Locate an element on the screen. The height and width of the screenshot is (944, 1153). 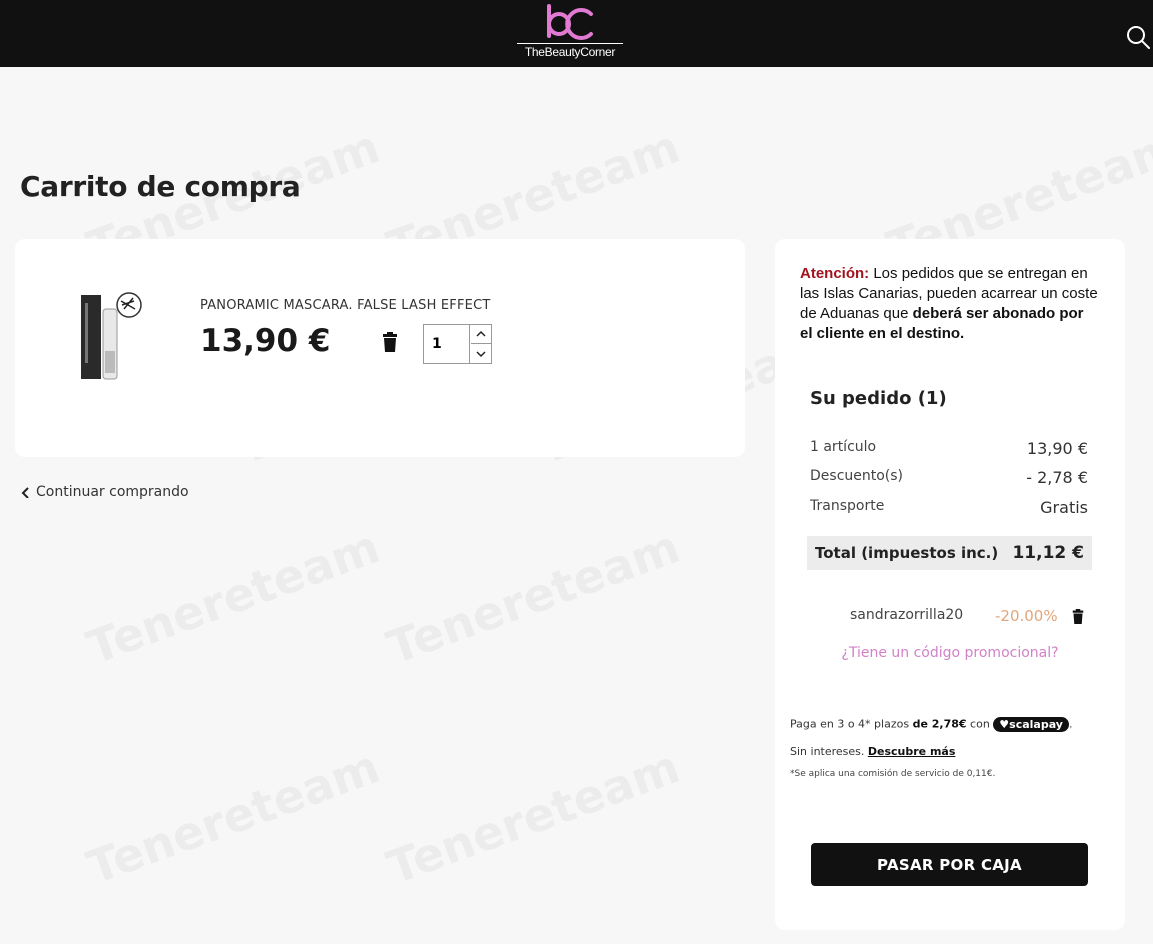
chevron-up-icon is located at coordinates (481, 333).